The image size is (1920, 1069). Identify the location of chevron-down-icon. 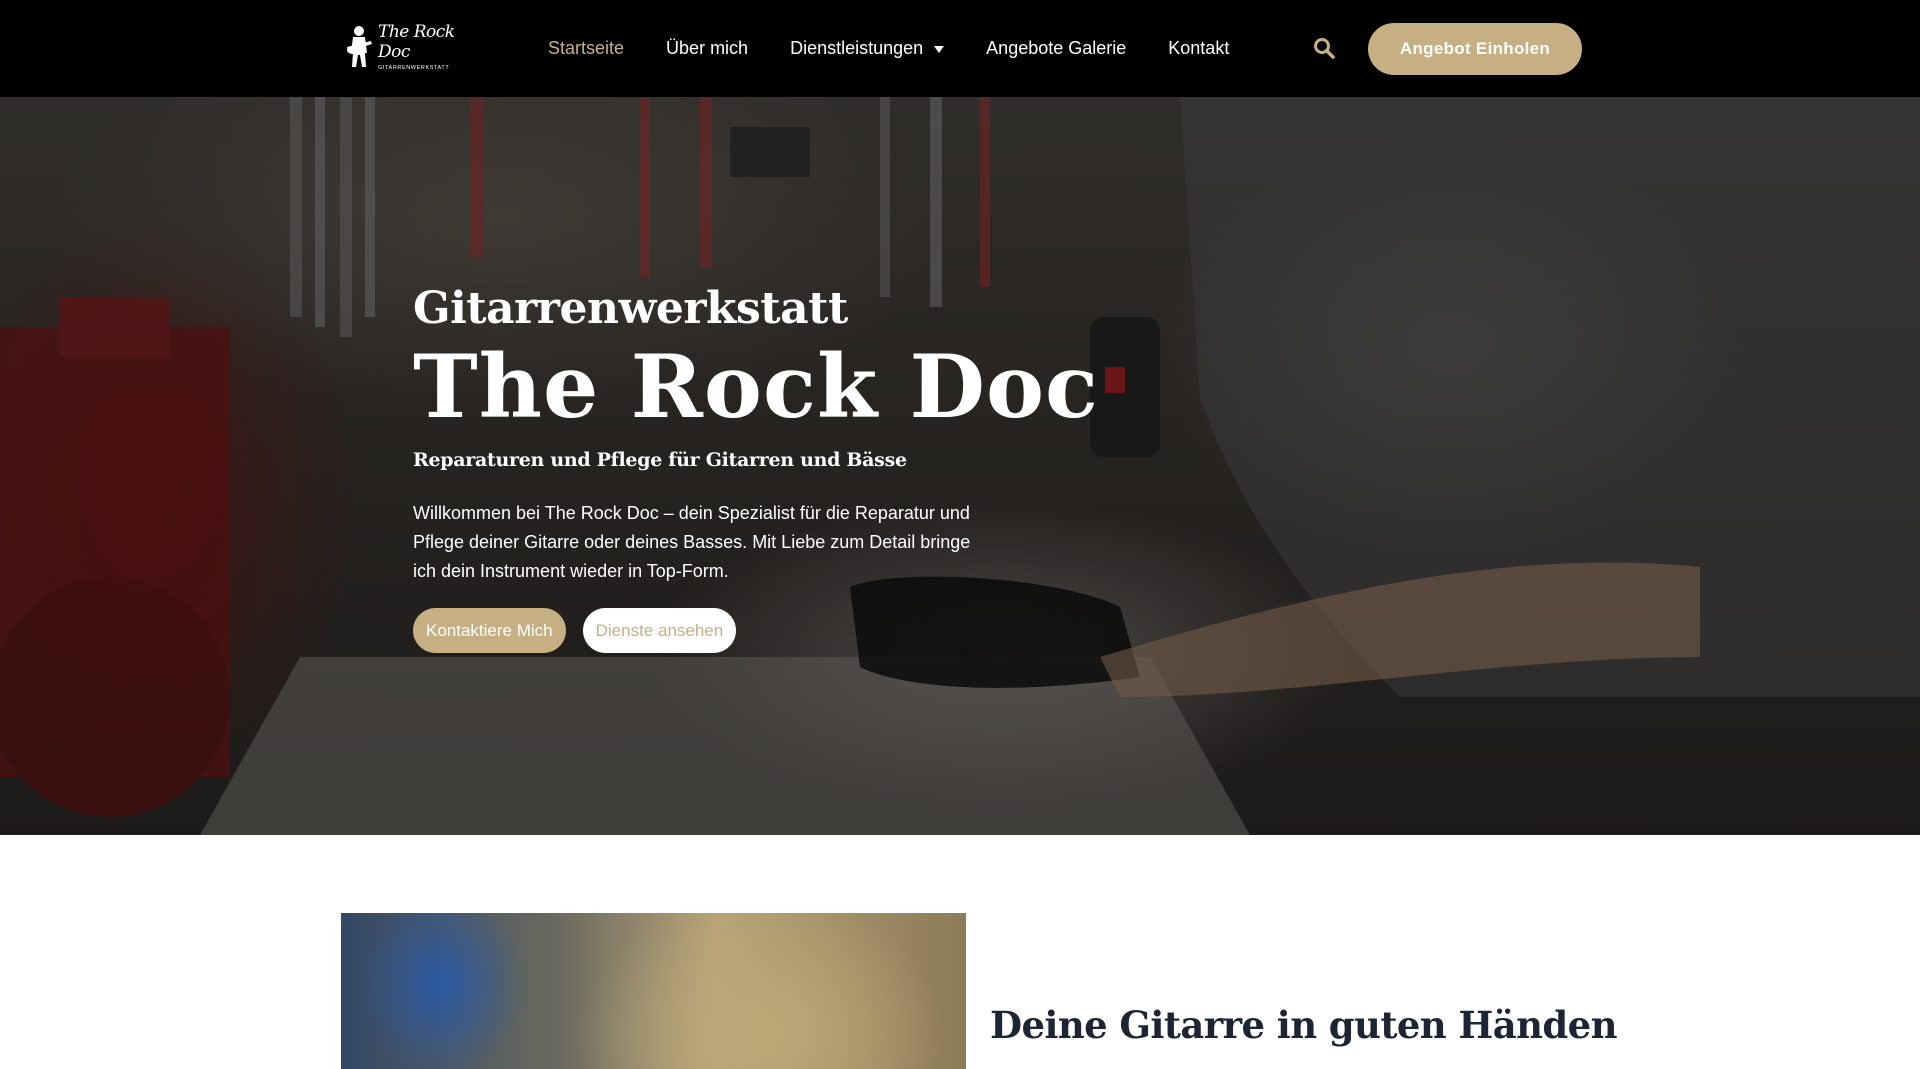
(939, 49).